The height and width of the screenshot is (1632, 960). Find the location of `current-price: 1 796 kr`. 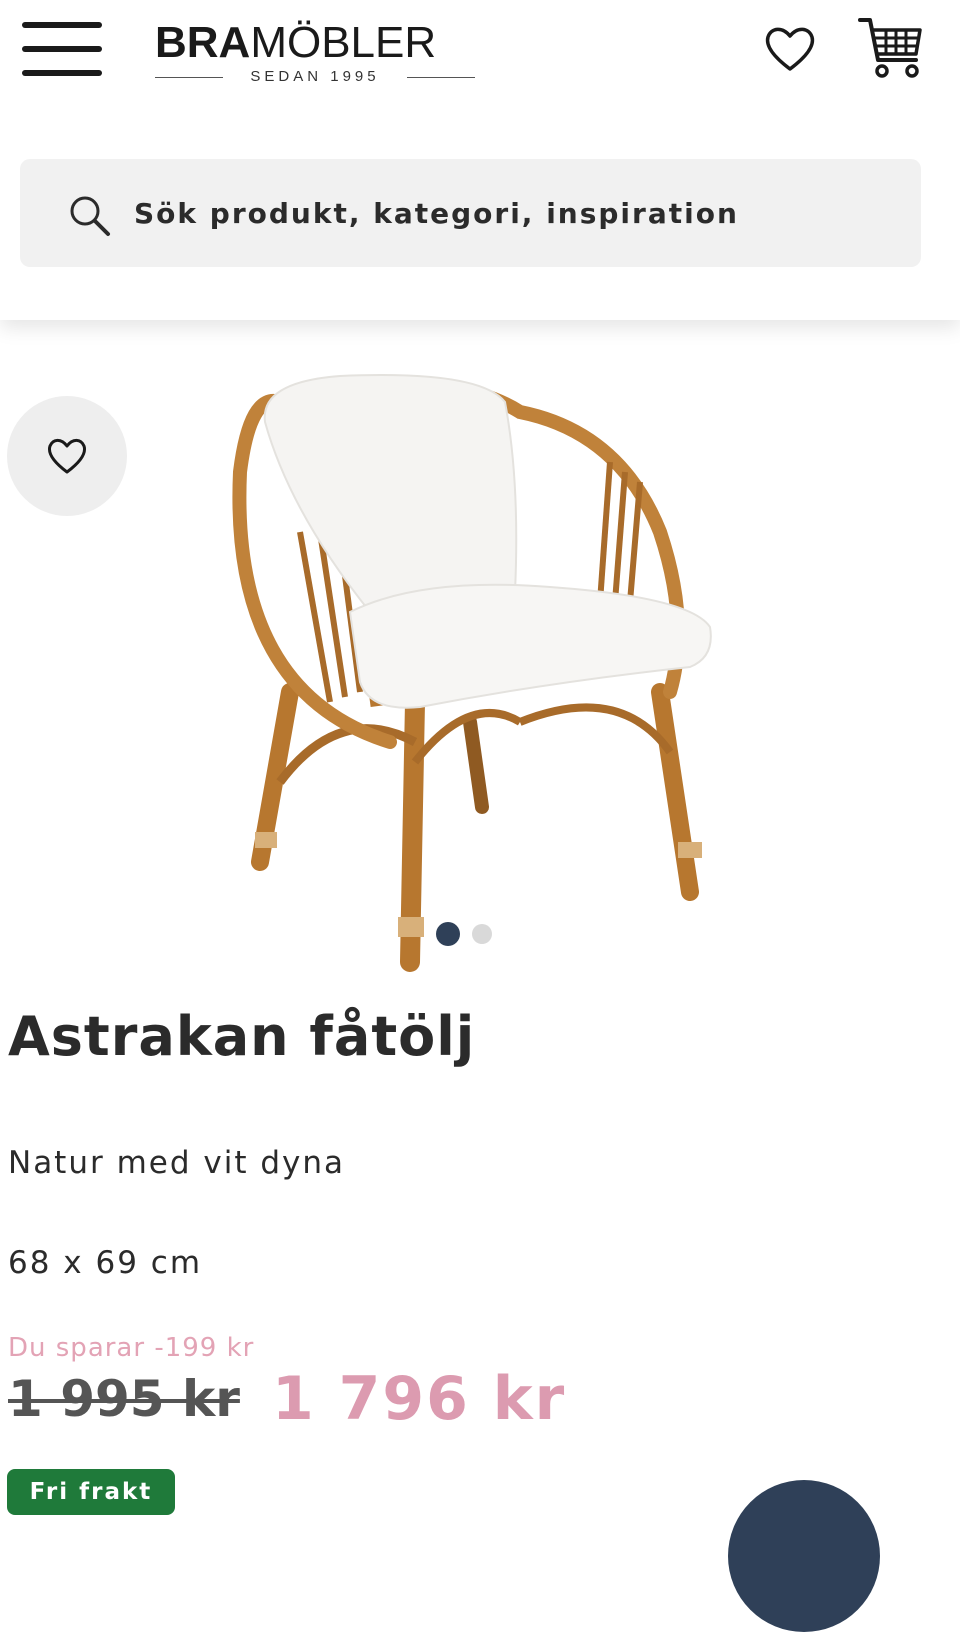

current-price: 1 796 kr is located at coordinates (419, 1399).